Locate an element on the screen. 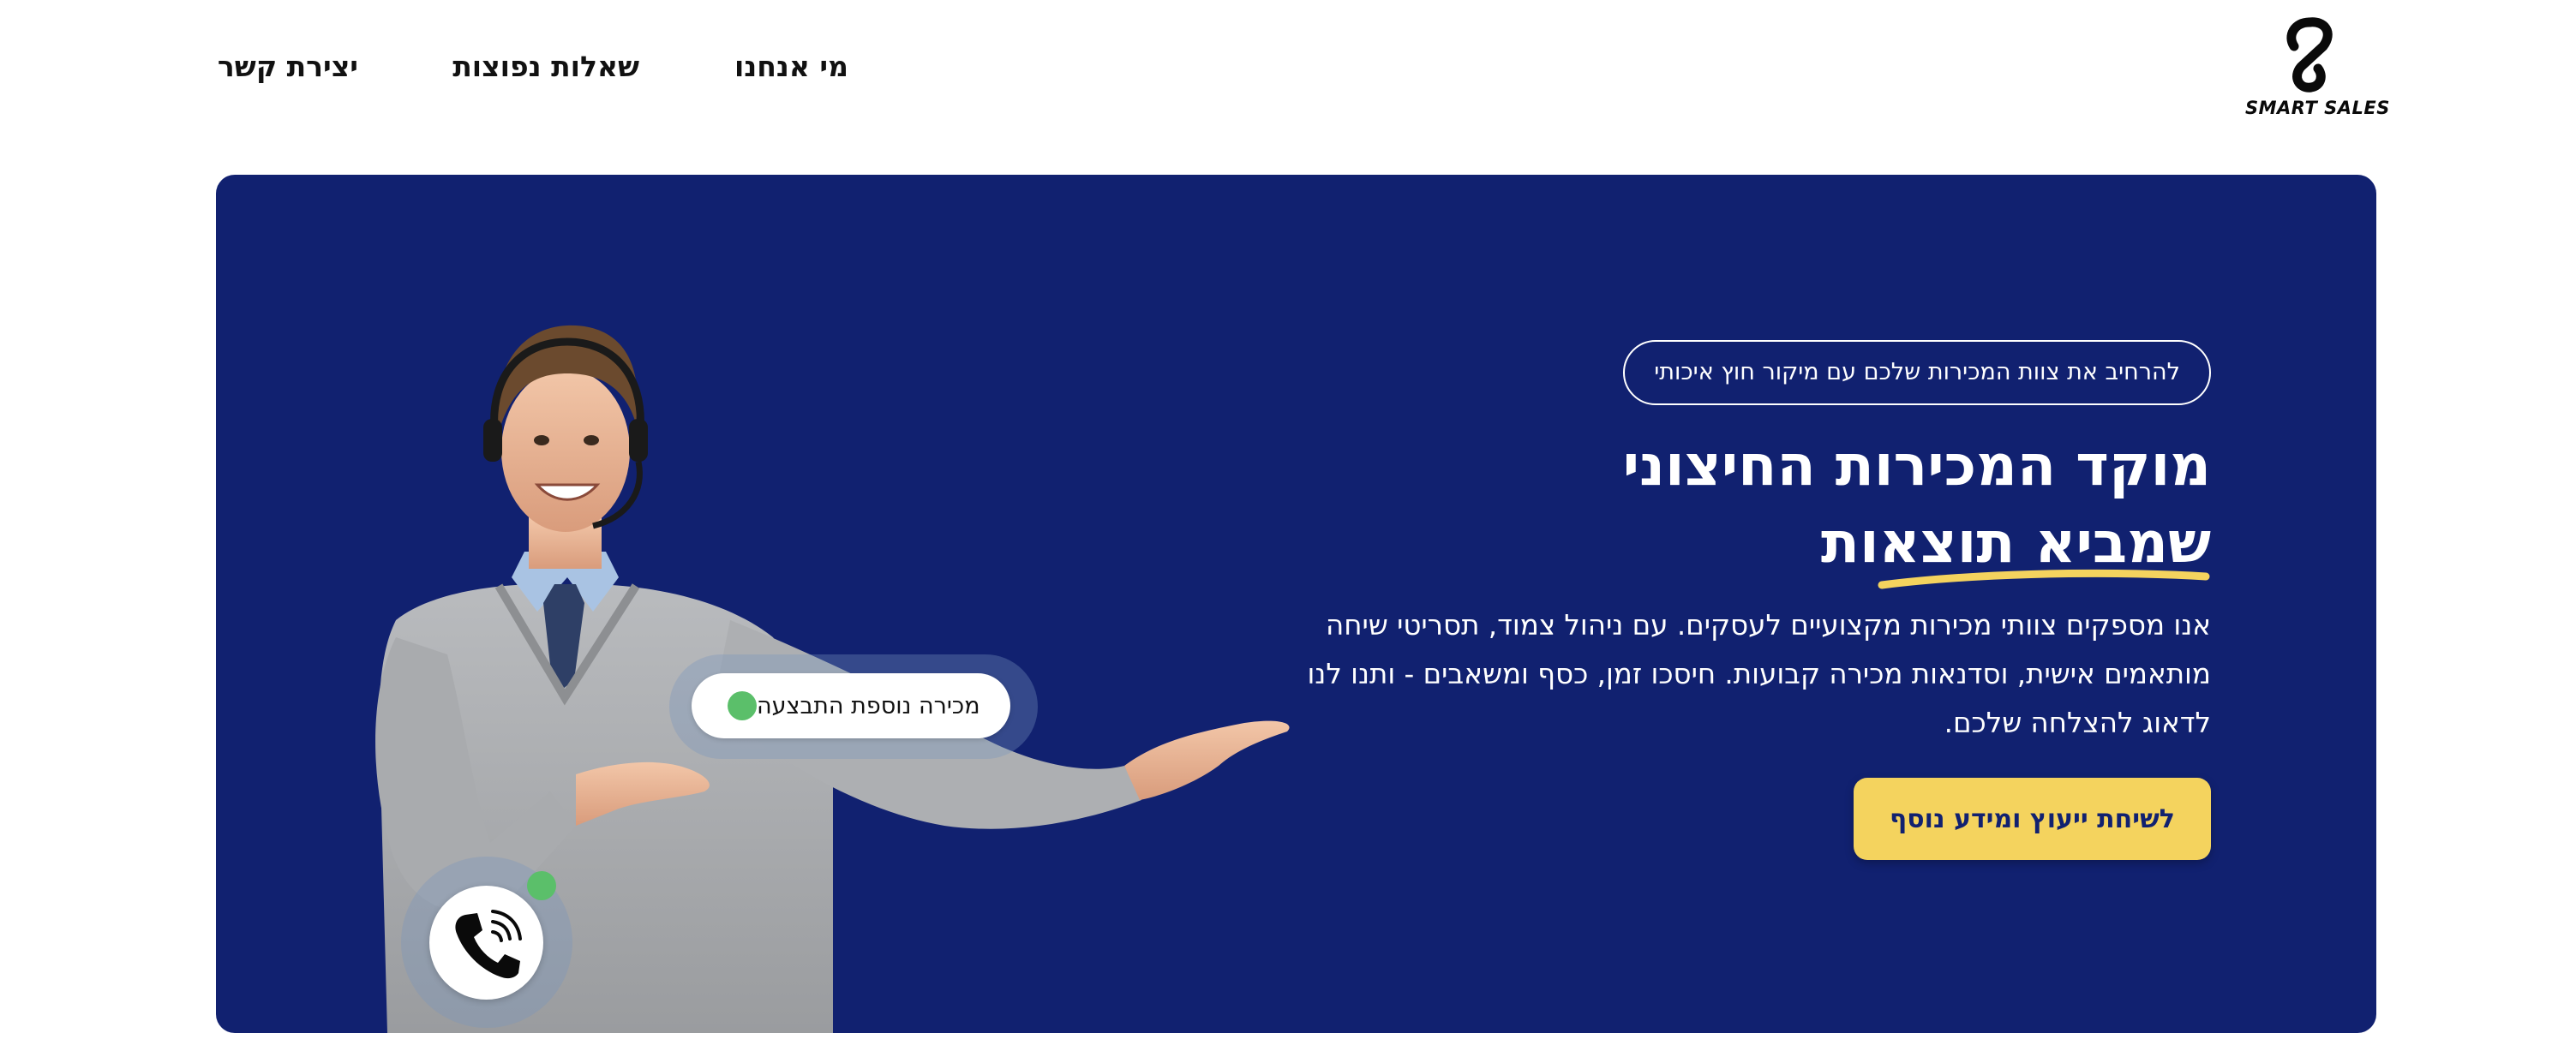  sale-notification-text: מכירה נוספת התבצעה is located at coordinates (868, 706).